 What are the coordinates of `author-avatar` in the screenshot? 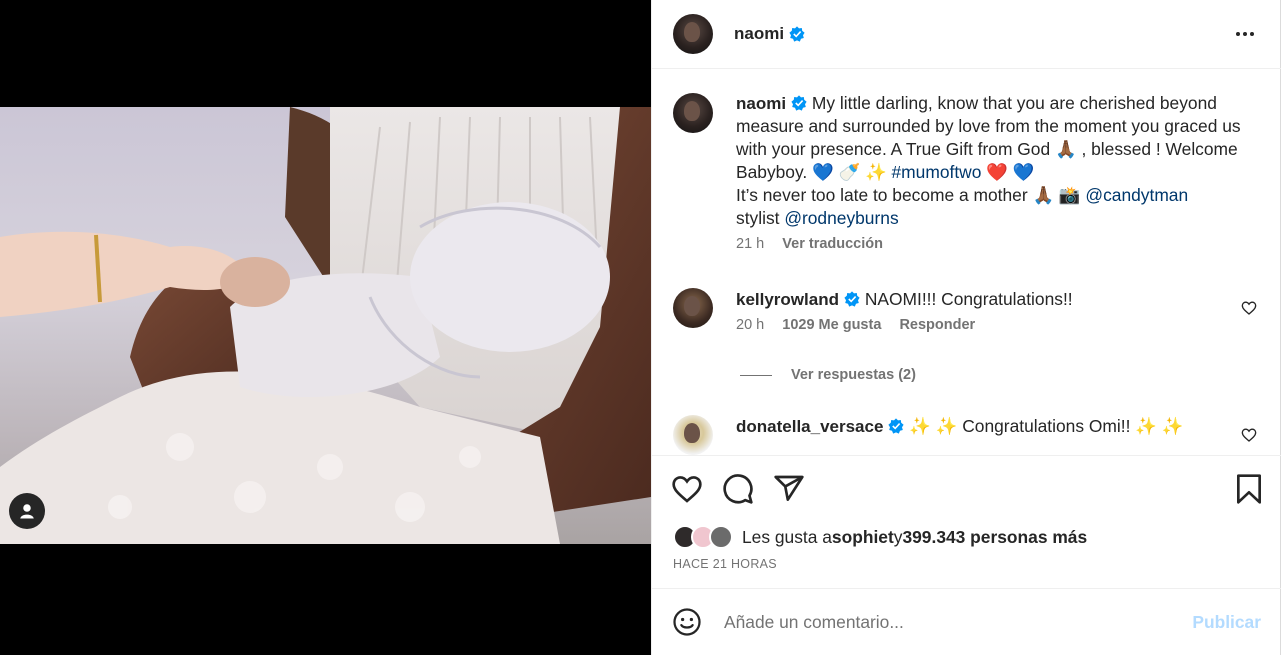 It's located at (693, 34).